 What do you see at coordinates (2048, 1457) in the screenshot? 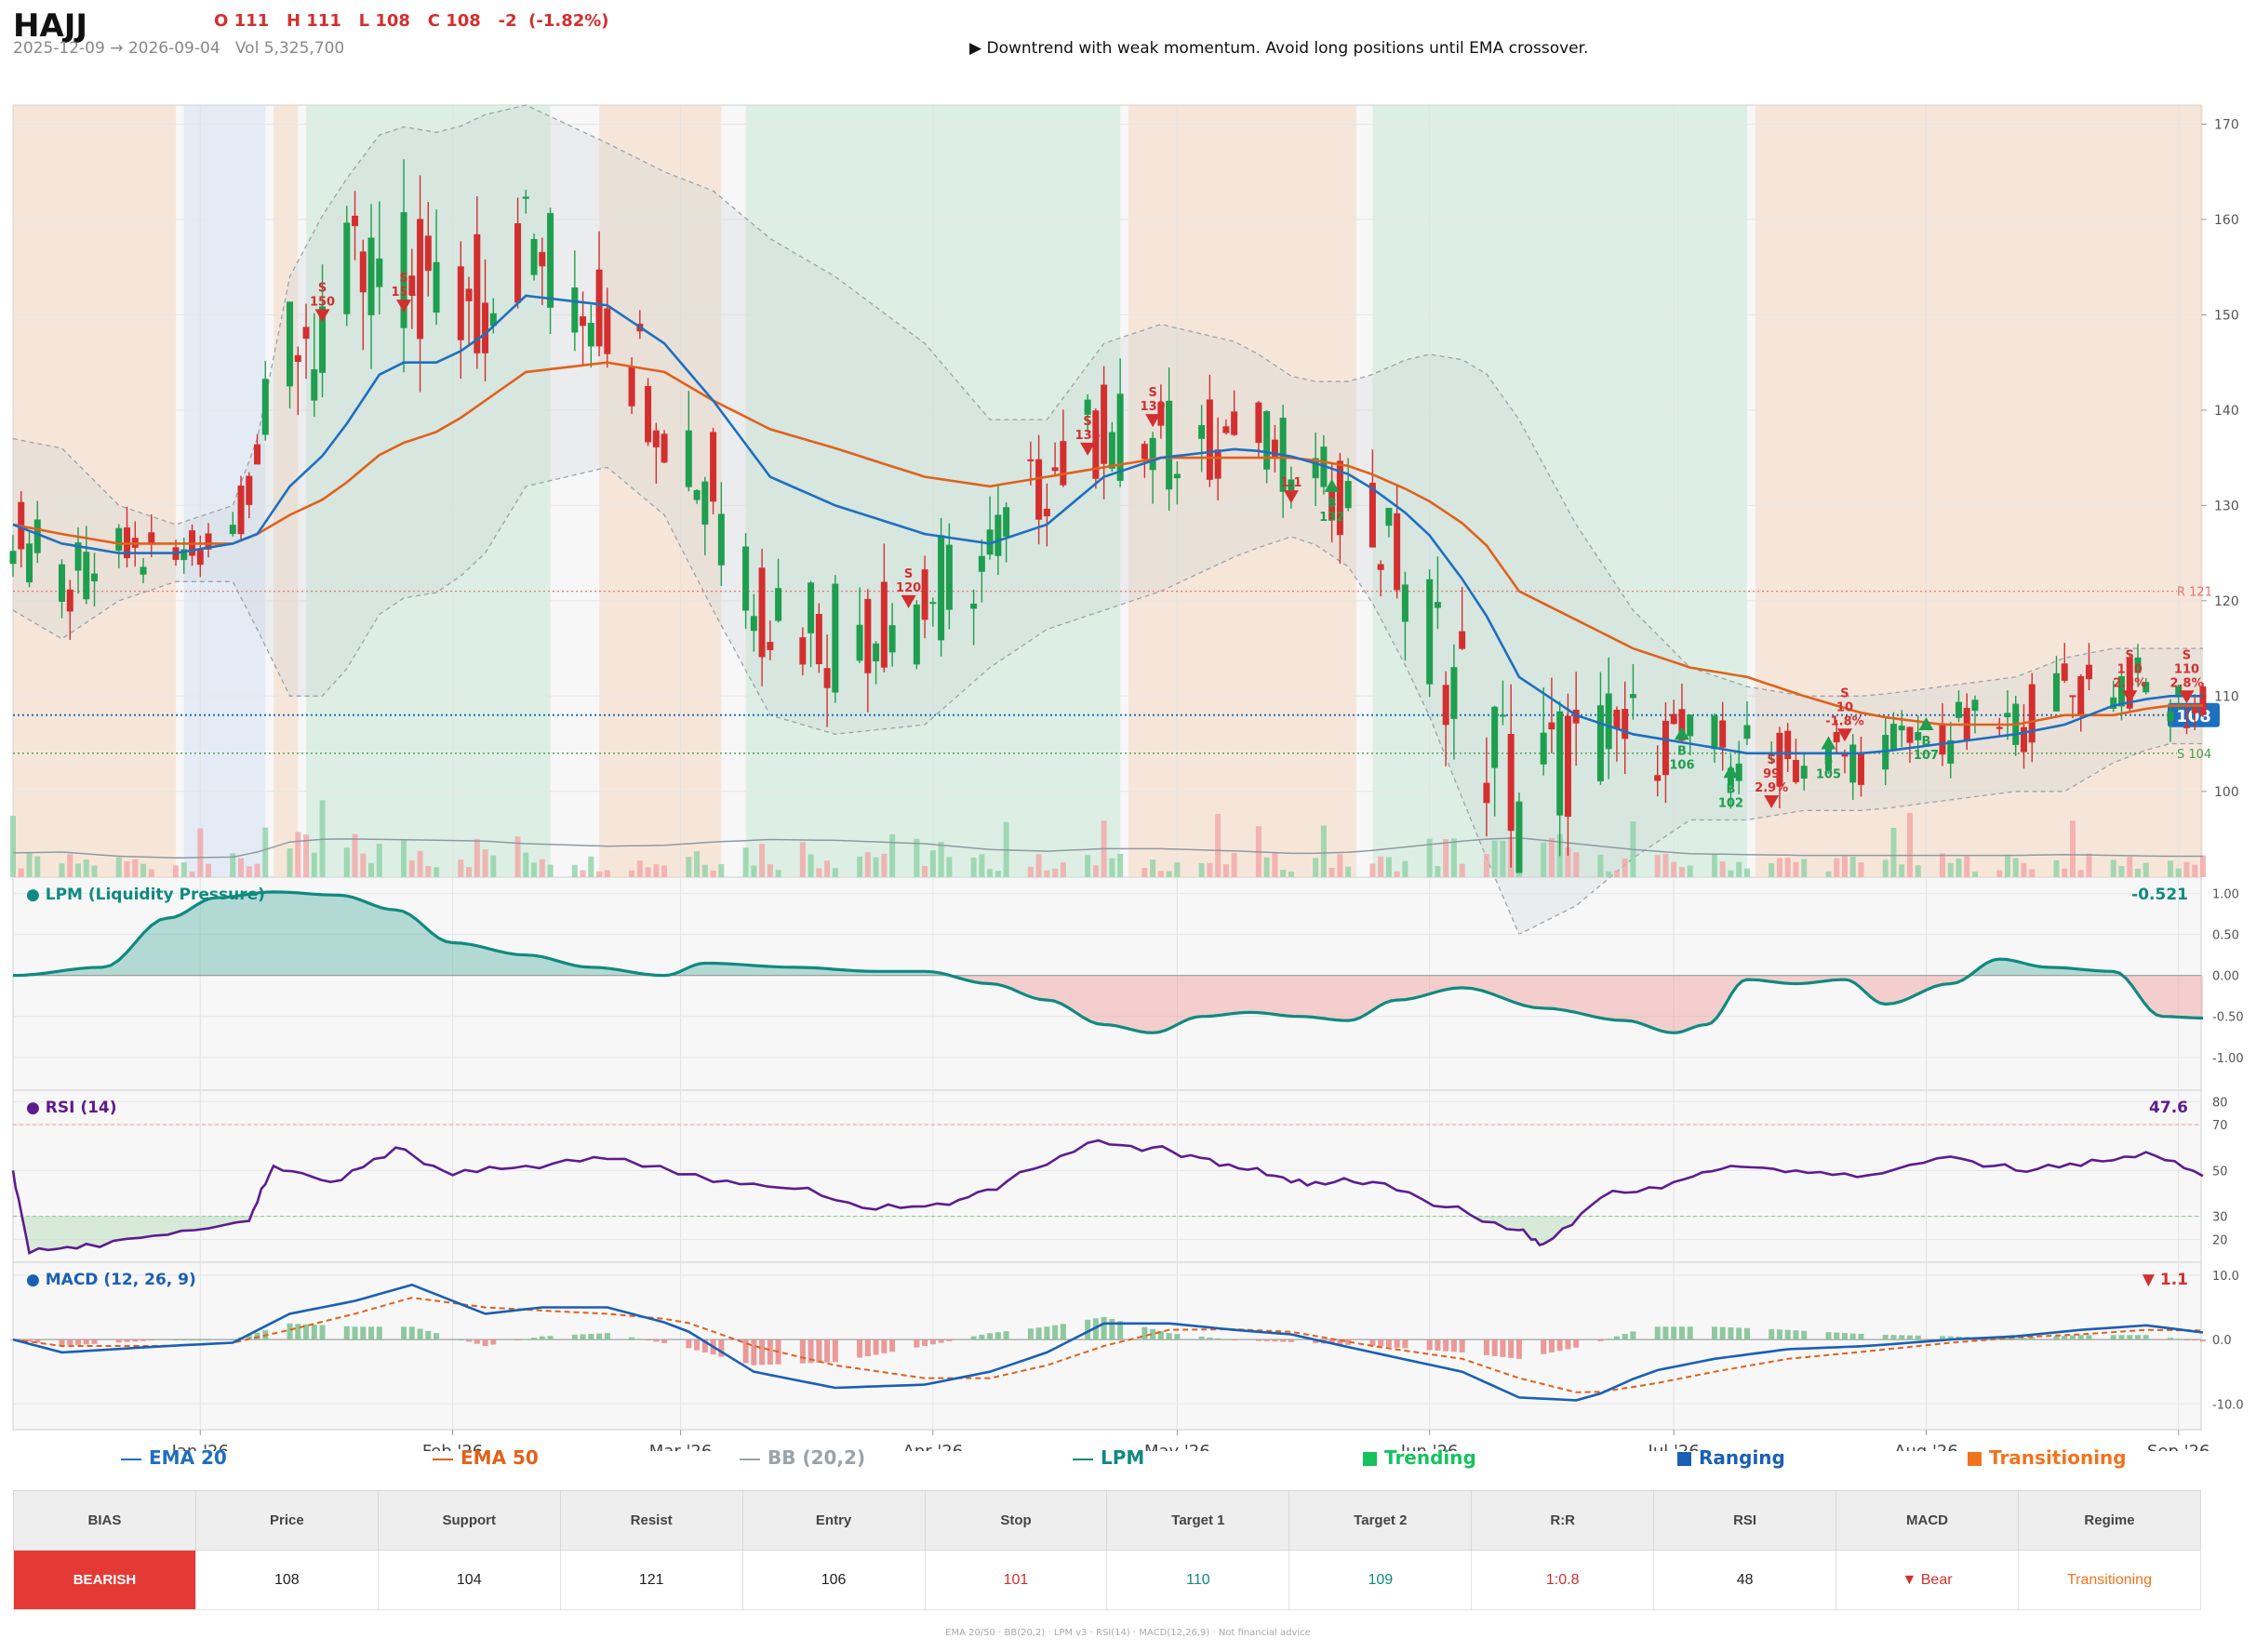
I see `legend-item: Transitioning` at bounding box center [2048, 1457].